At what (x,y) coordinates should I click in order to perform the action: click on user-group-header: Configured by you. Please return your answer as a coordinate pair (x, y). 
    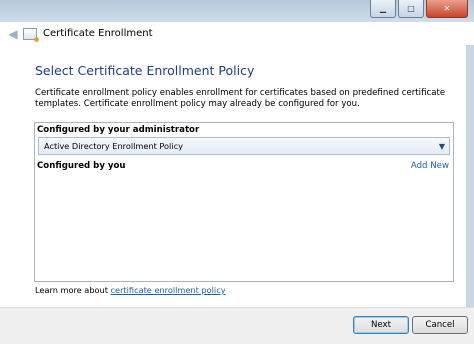
    Looking at the image, I should click on (81, 166).